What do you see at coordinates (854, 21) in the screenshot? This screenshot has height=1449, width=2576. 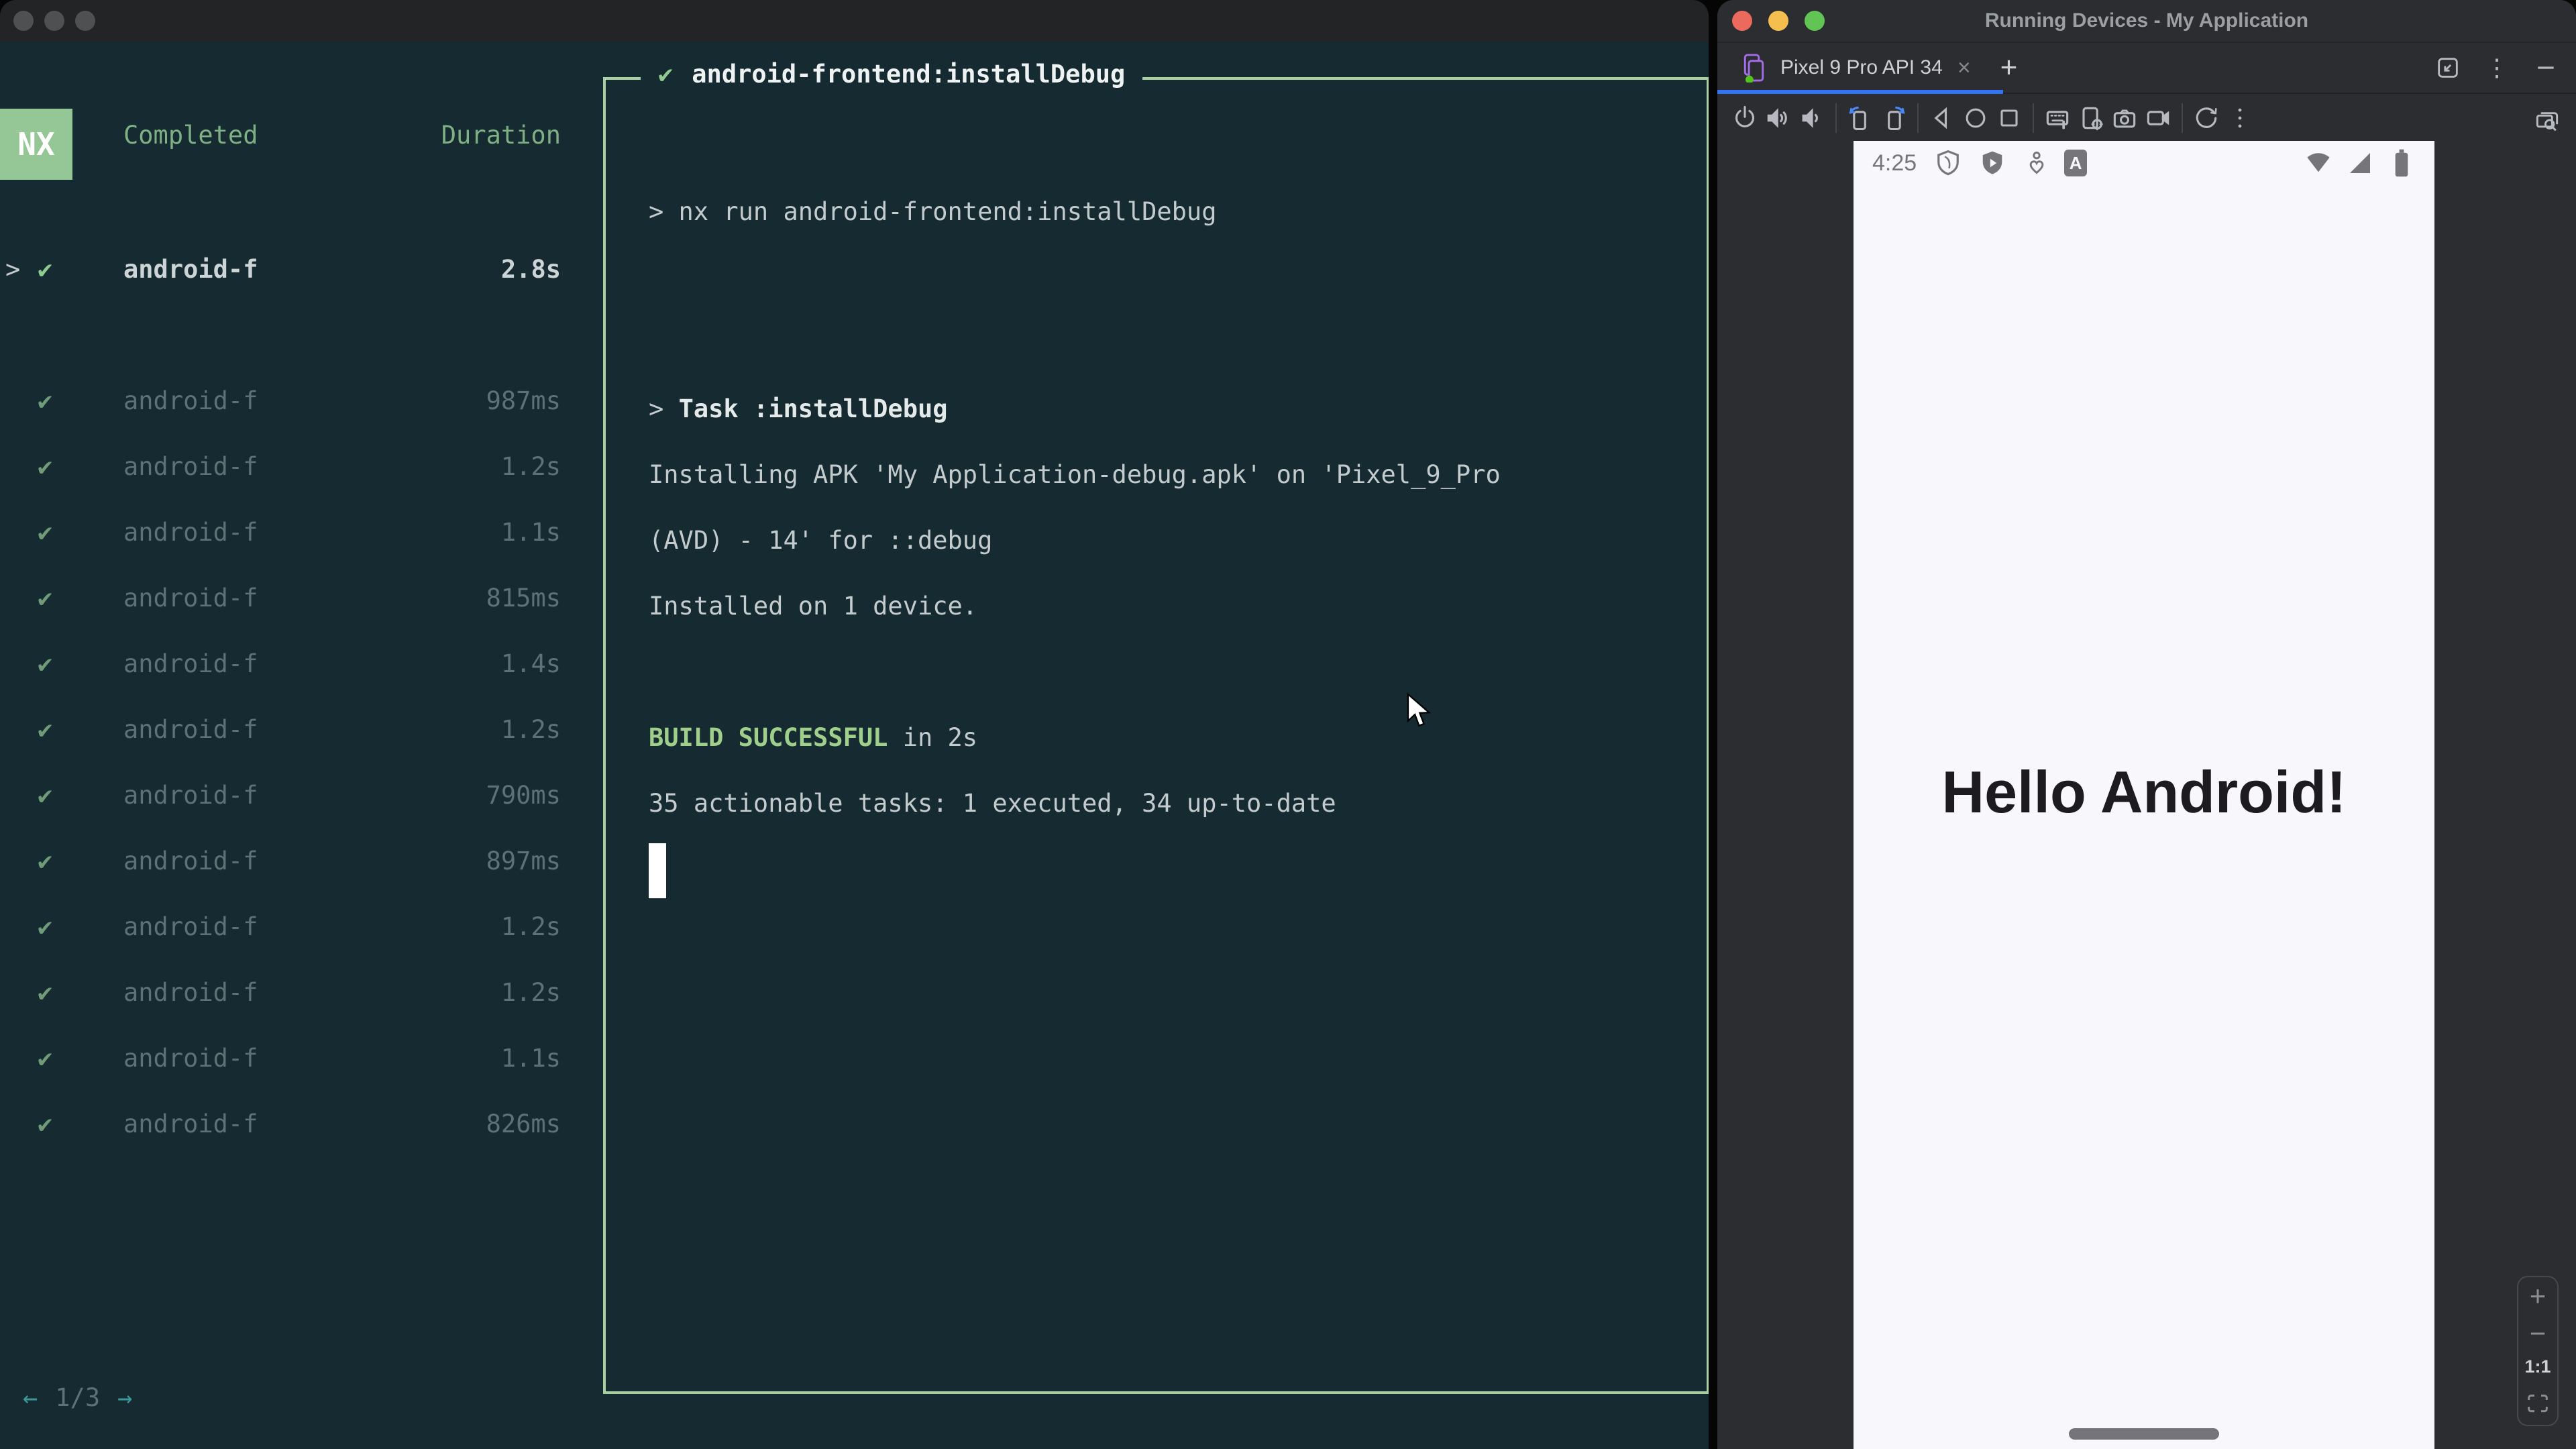 I see `terminal-titlebar` at bounding box center [854, 21].